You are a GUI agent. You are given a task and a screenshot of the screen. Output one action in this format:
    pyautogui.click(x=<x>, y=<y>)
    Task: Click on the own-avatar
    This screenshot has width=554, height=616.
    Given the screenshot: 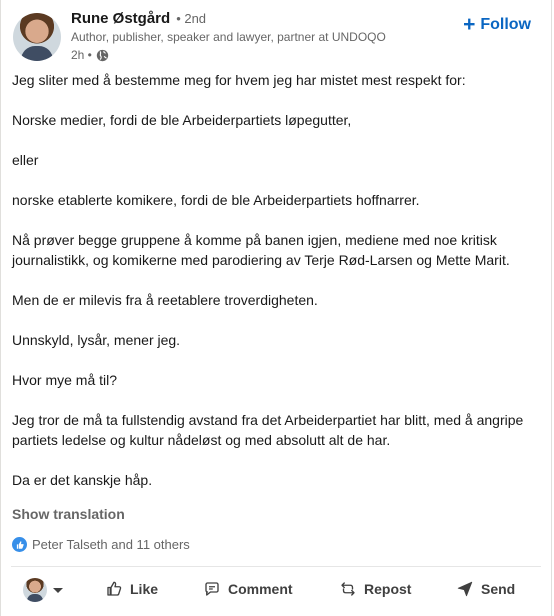 What is the action you would take?
    pyautogui.click(x=35, y=590)
    